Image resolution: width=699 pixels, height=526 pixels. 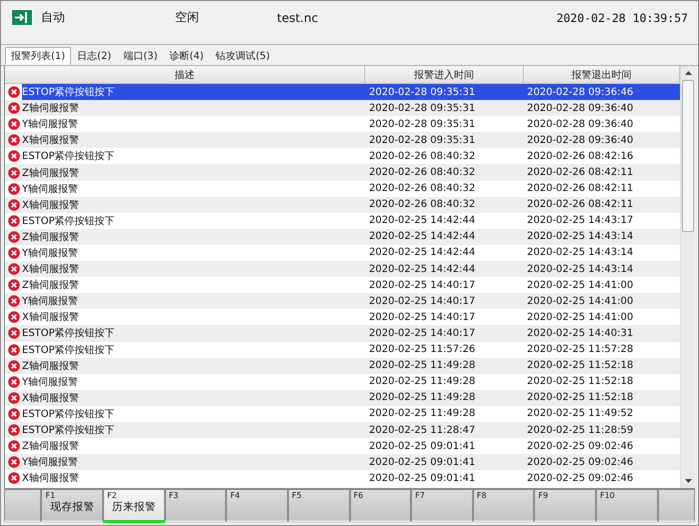 What do you see at coordinates (342, 462) in the screenshot?
I see `table-row: Y轴伺服报警 2020-02-25 09:01:41 2020-02-25 09:02:46` at bounding box center [342, 462].